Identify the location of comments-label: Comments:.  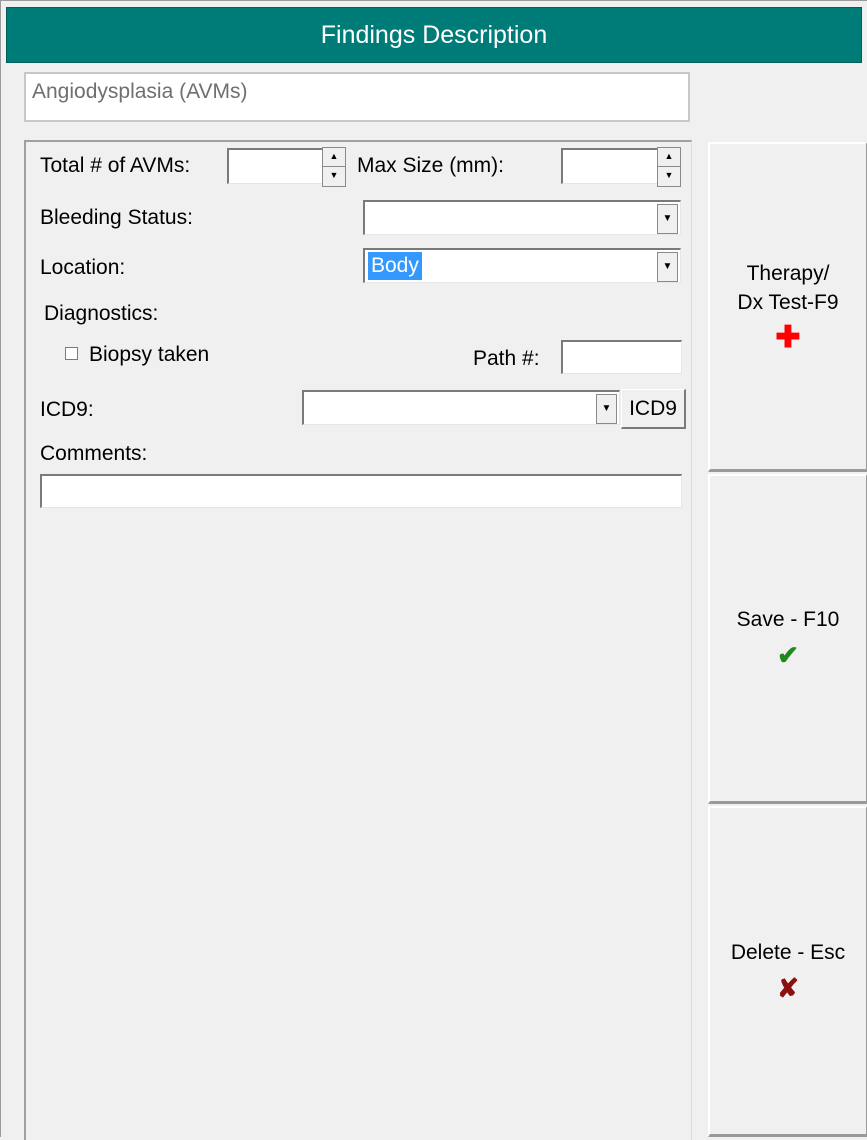
(94, 453).